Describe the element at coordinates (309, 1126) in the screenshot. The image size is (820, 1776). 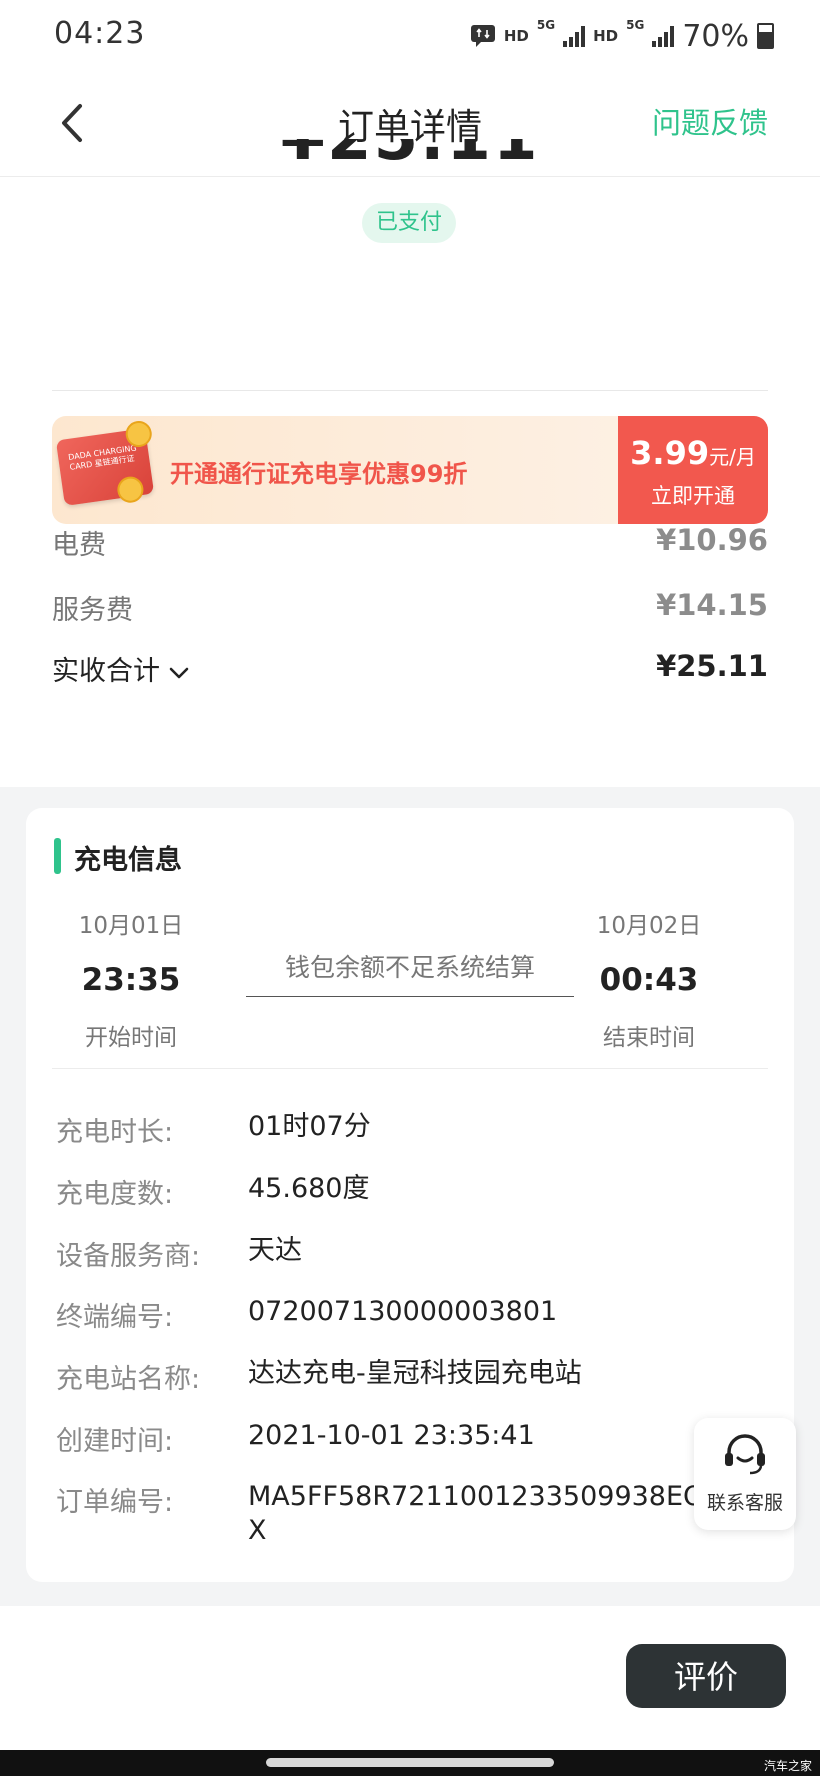
I see `detail-value: 01时07分` at that location.